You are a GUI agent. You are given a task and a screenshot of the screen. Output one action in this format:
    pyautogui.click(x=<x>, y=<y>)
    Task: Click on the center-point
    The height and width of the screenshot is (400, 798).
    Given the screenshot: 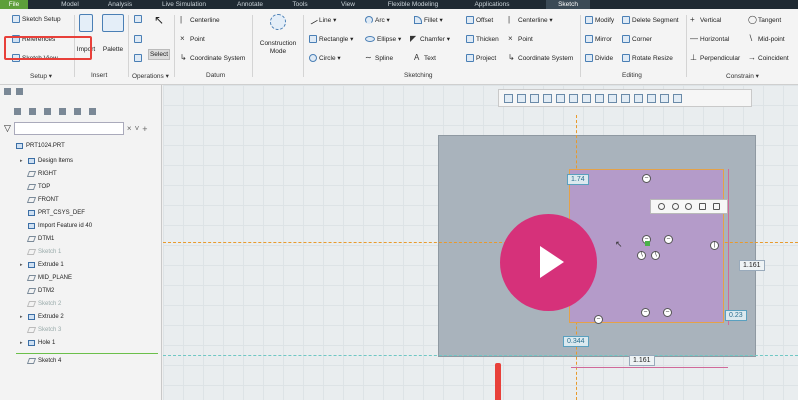 What is the action you would take?
    pyautogui.click(x=647, y=243)
    